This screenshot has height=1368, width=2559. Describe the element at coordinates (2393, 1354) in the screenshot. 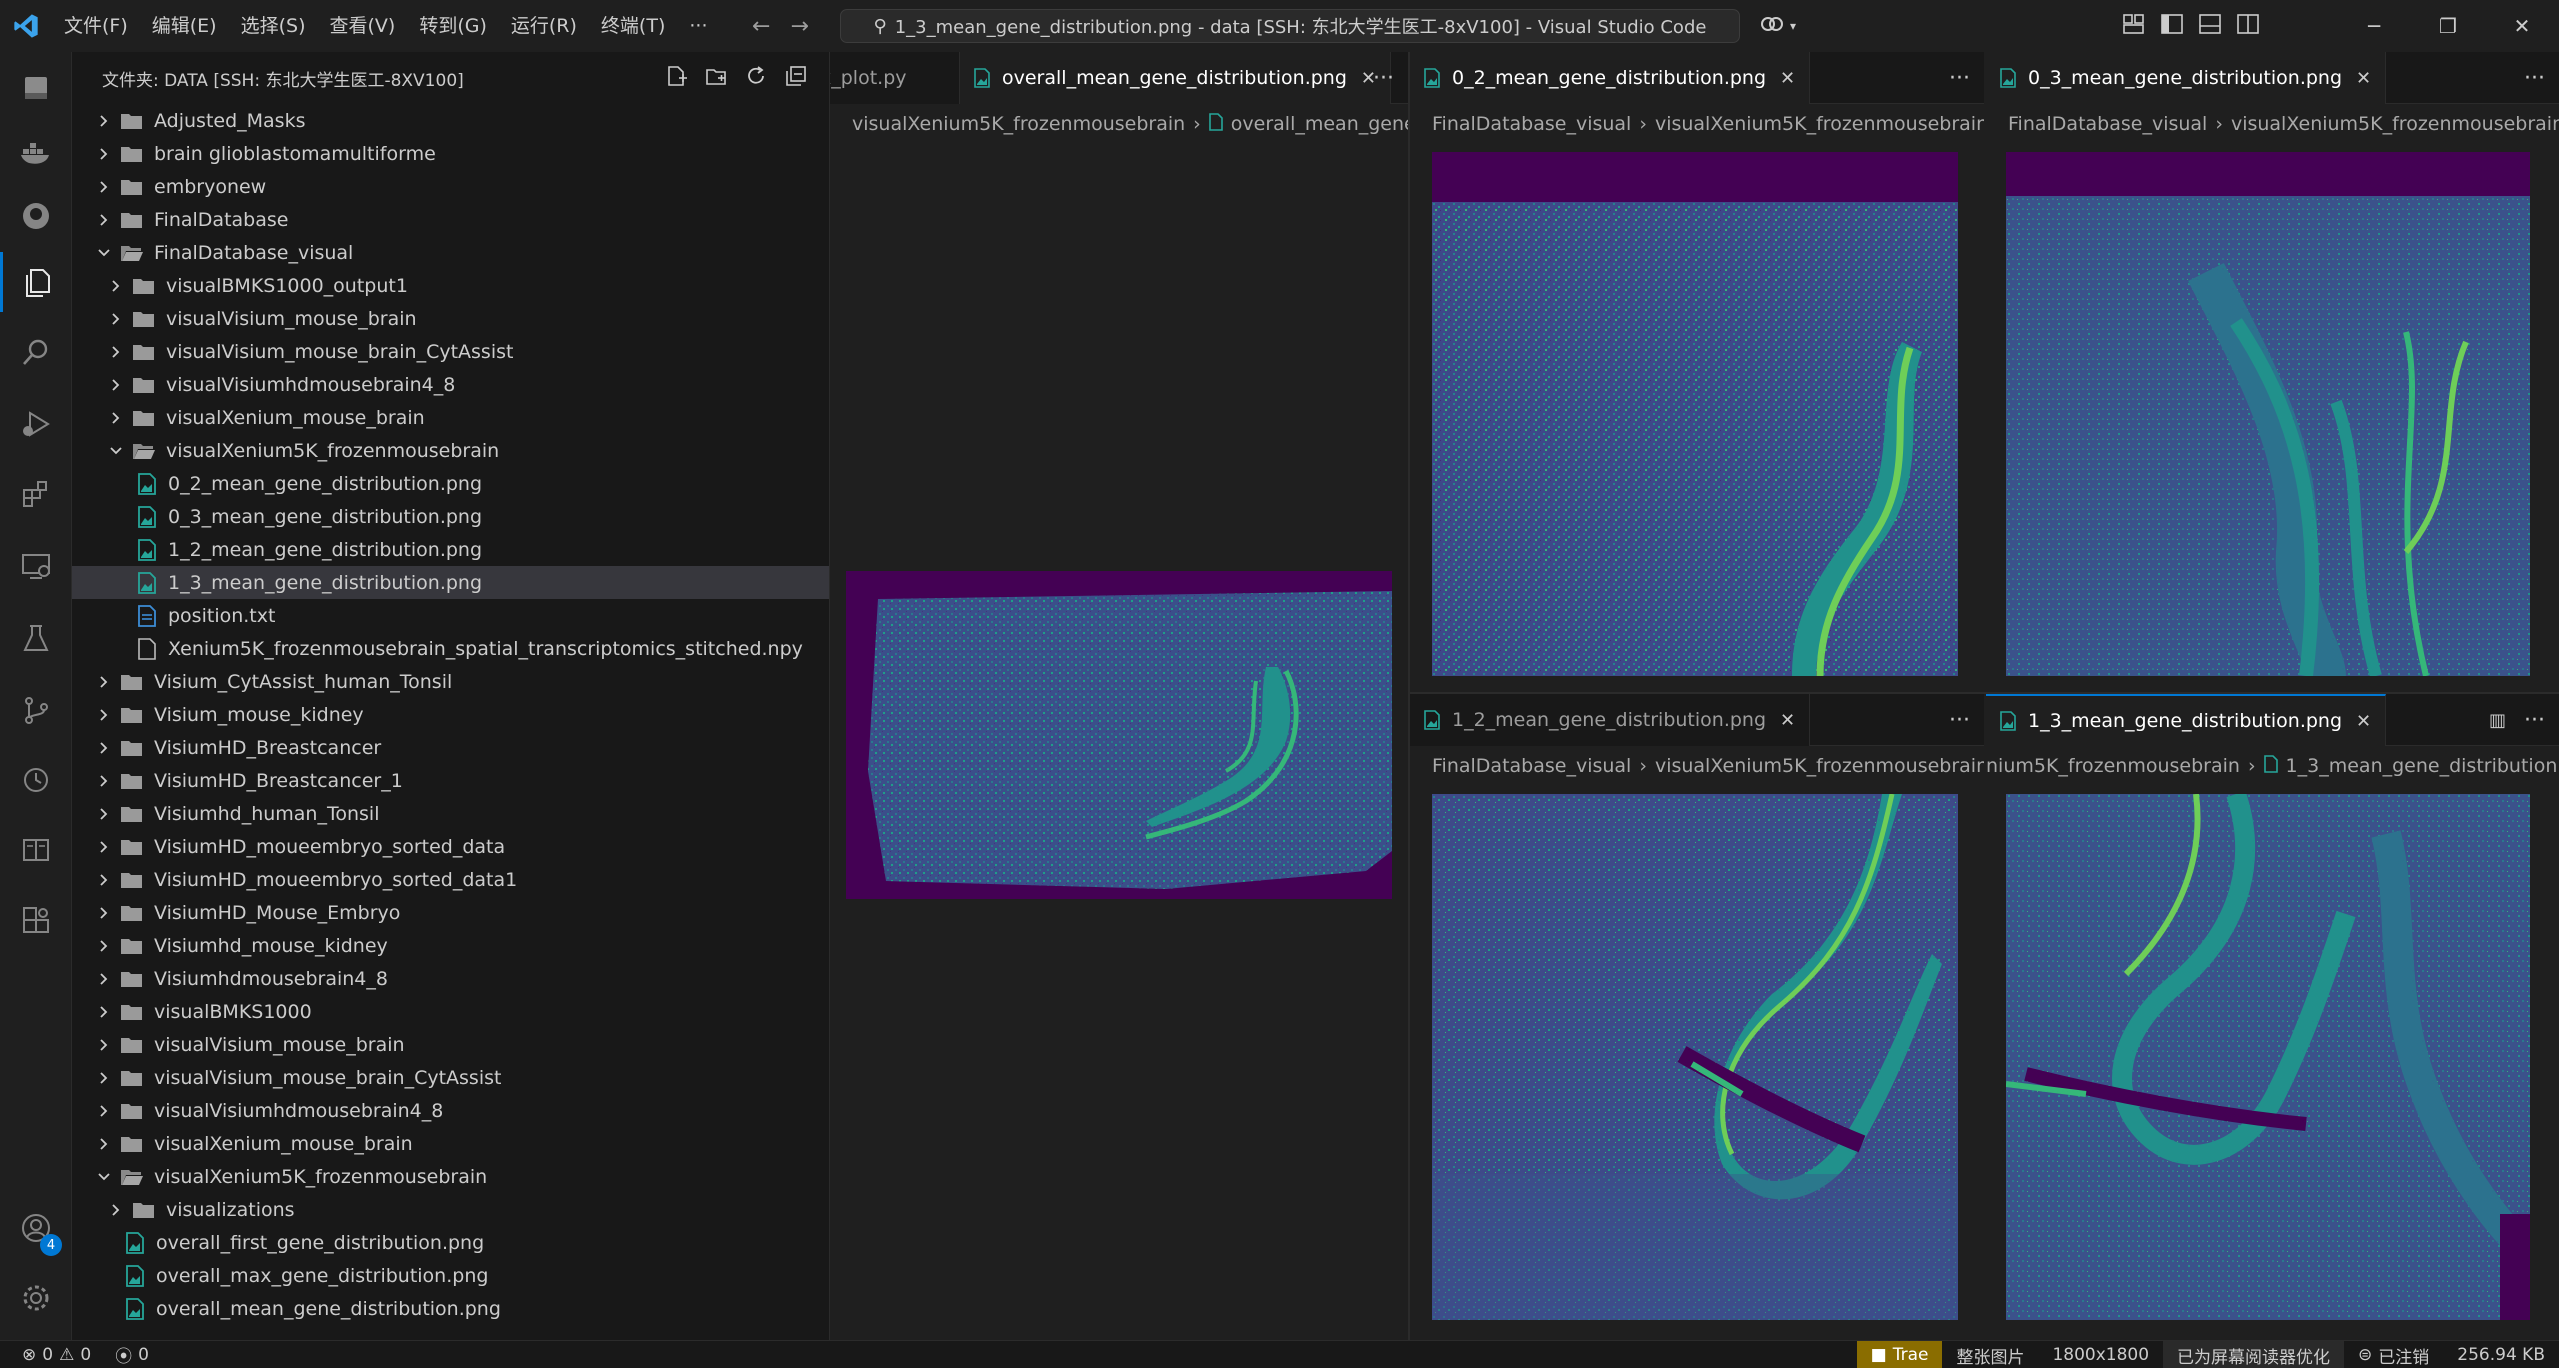

I see `accounts-status: ⊜ 已注销` at that location.